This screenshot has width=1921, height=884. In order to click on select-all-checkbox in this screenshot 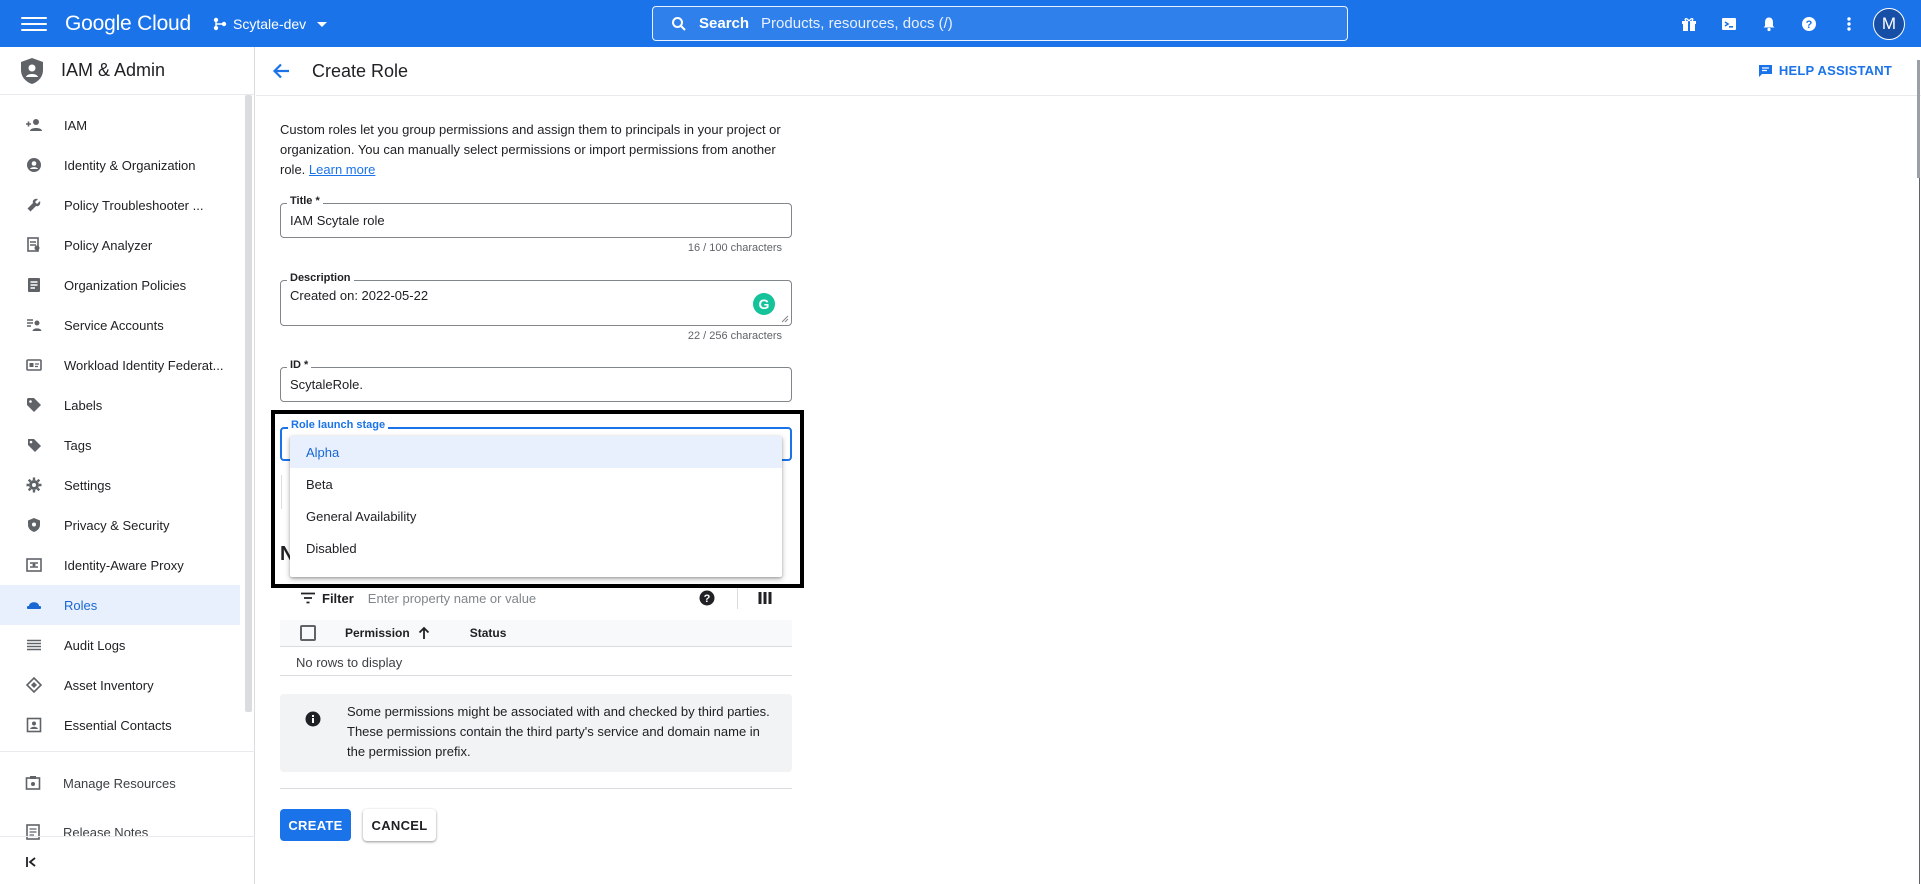, I will do `click(308, 633)`.